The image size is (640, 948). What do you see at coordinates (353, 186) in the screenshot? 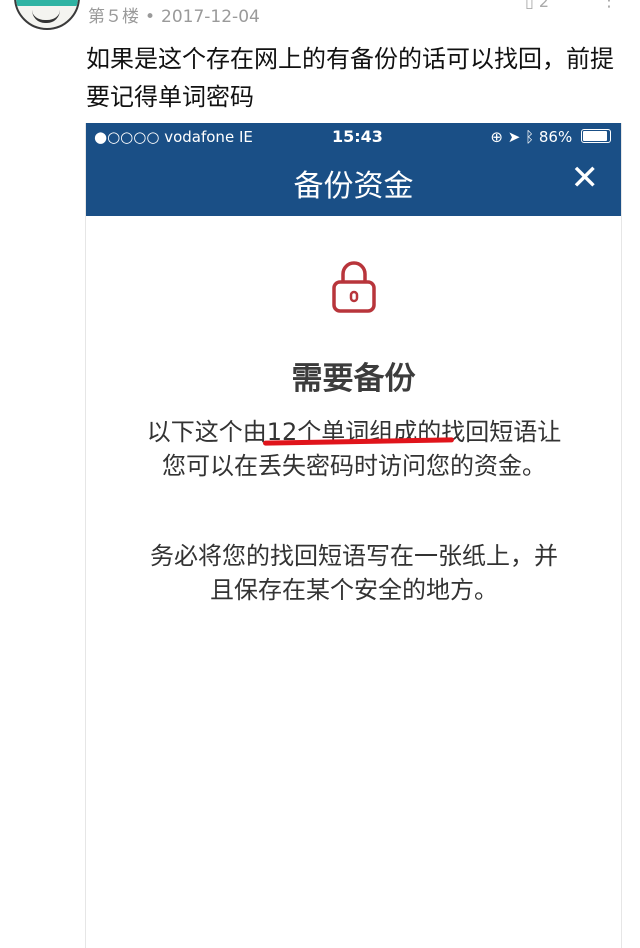
I see `nav-title: 备份资金` at bounding box center [353, 186].